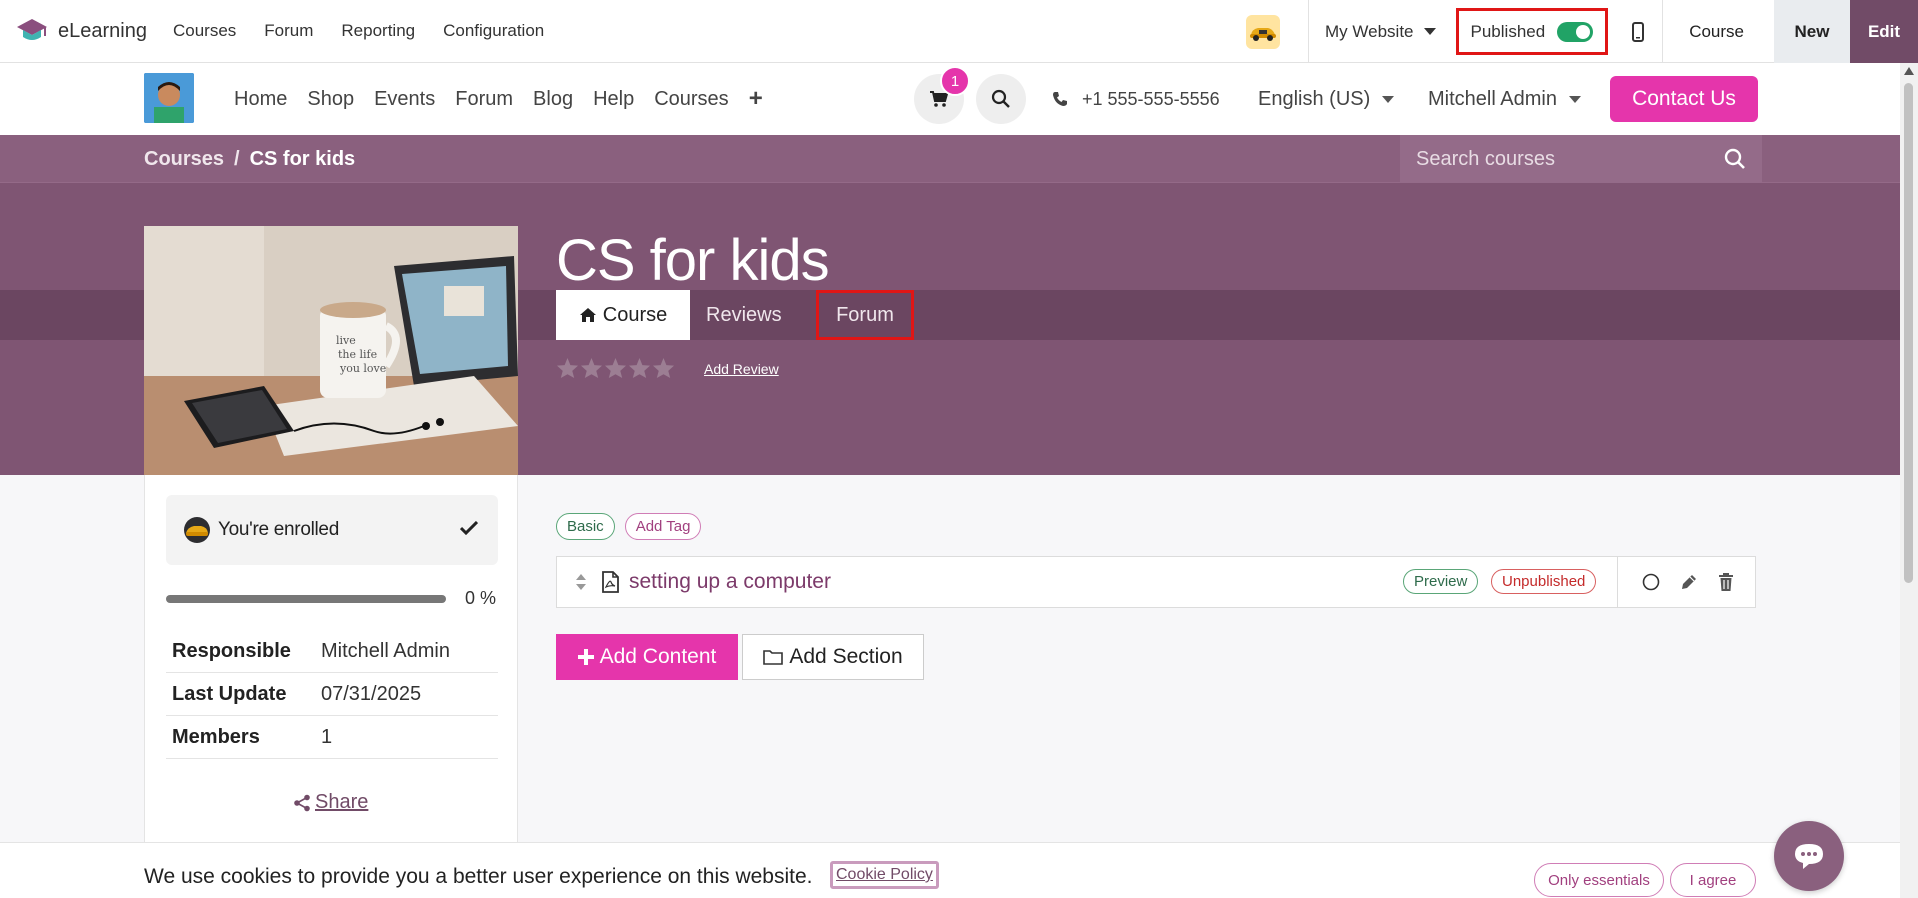 The height and width of the screenshot is (898, 1918). I want to click on admin-menu-reporting: Reporting, so click(378, 31).